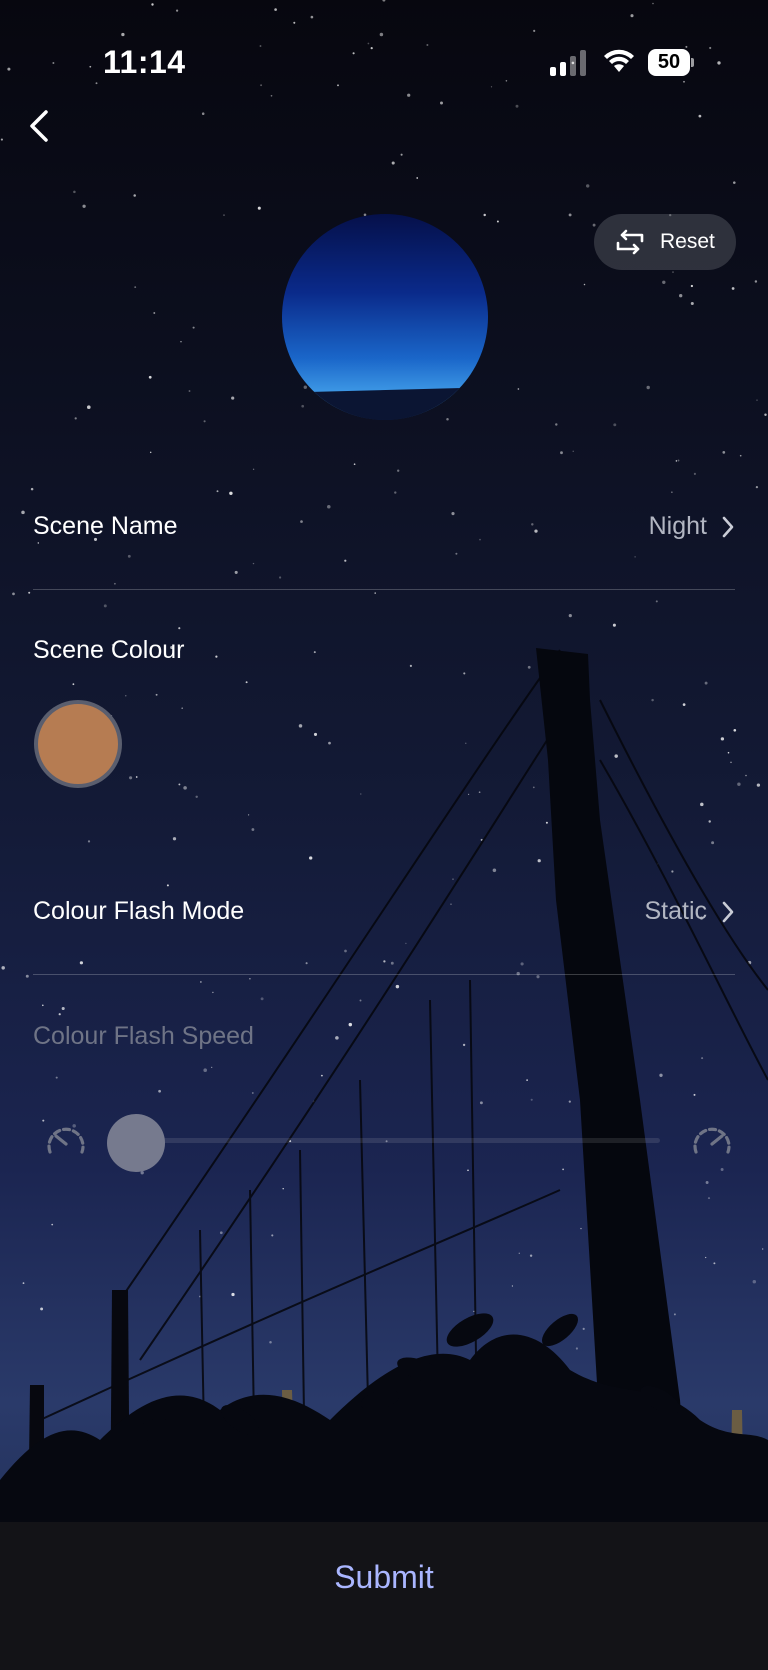 The height and width of the screenshot is (1670, 768). What do you see at coordinates (78, 744) in the screenshot?
I see `scene-colour-swatch` at bounding box center [78, 744].